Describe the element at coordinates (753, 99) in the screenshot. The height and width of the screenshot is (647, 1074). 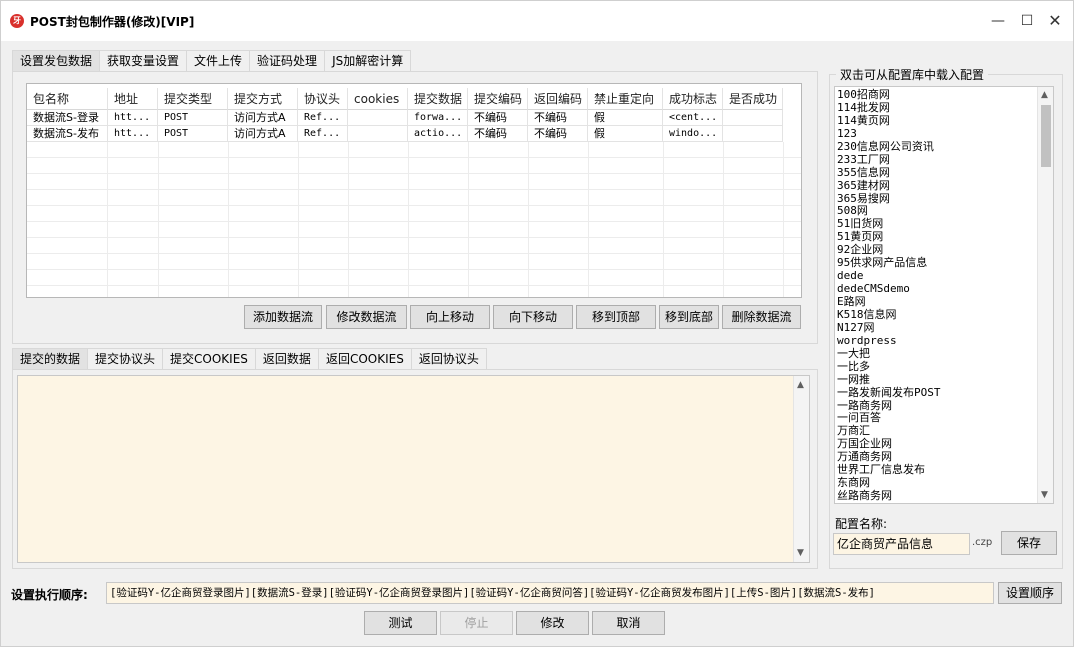
I see `column-header: 是否成功` at that location.